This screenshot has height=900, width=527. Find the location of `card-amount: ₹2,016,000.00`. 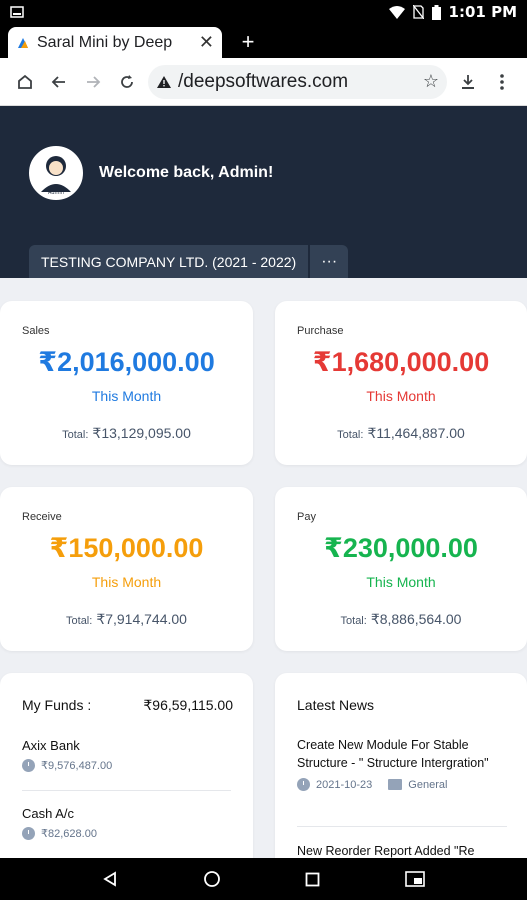

card-amount: ₹2,016,000.00 is located at coordinates (126, 362).